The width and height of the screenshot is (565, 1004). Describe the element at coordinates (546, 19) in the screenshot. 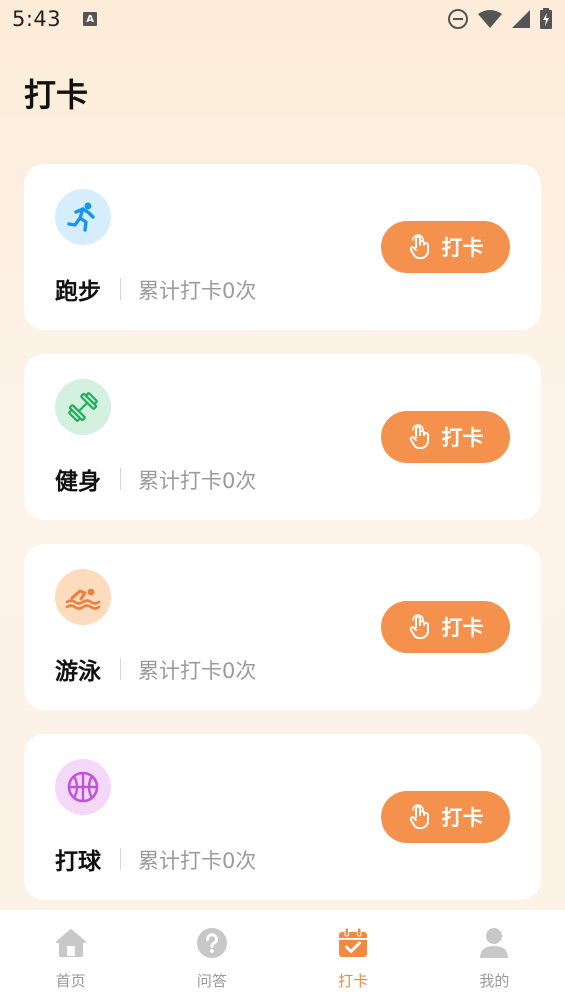

I see `battery-icon` at that location.